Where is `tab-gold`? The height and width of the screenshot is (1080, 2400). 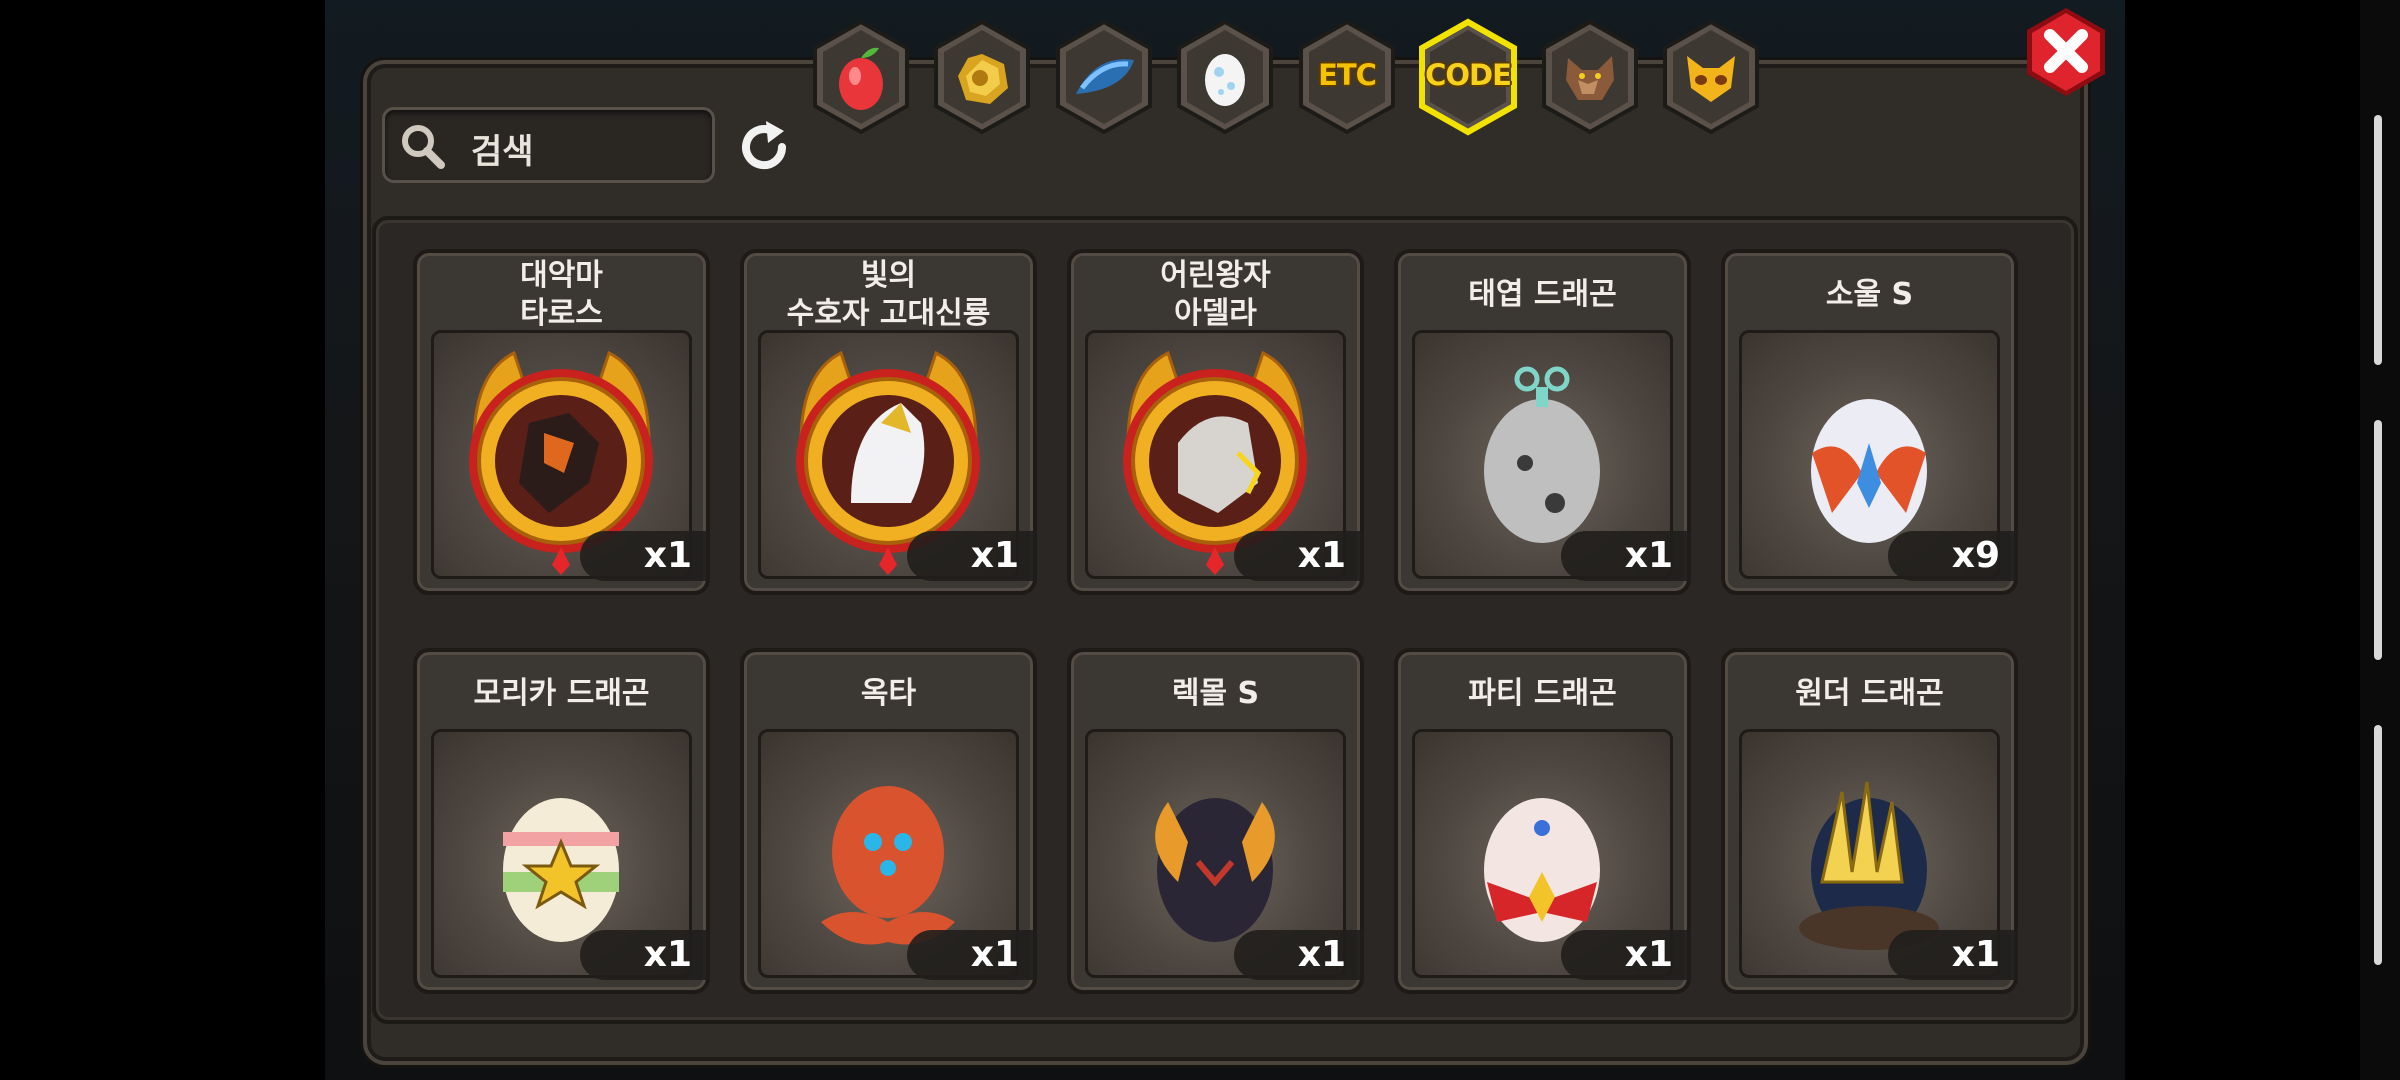
tab-gold is located at coordinates (982, 77).